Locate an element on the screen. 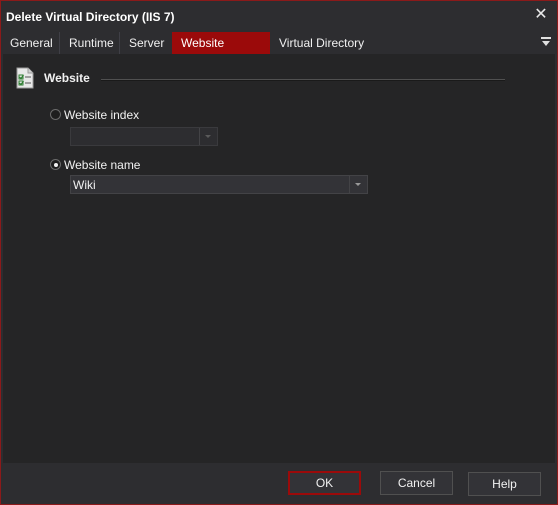 The height and width of the screenshot is (505, 558). website-name-radio is located at coordinates (55, 164).